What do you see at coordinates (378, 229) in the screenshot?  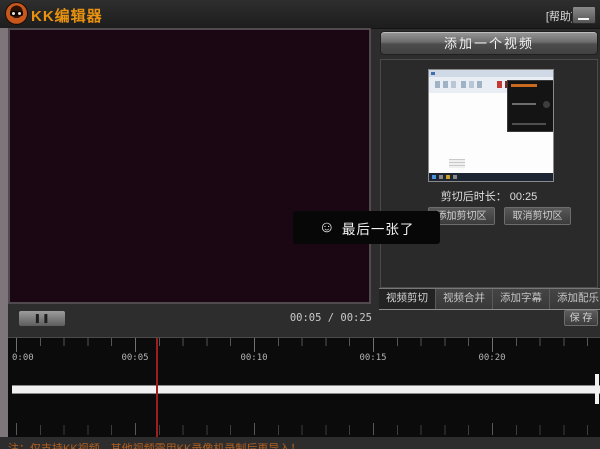 I see `toast-message: 最后一张了` at bounding box center [378, 229].